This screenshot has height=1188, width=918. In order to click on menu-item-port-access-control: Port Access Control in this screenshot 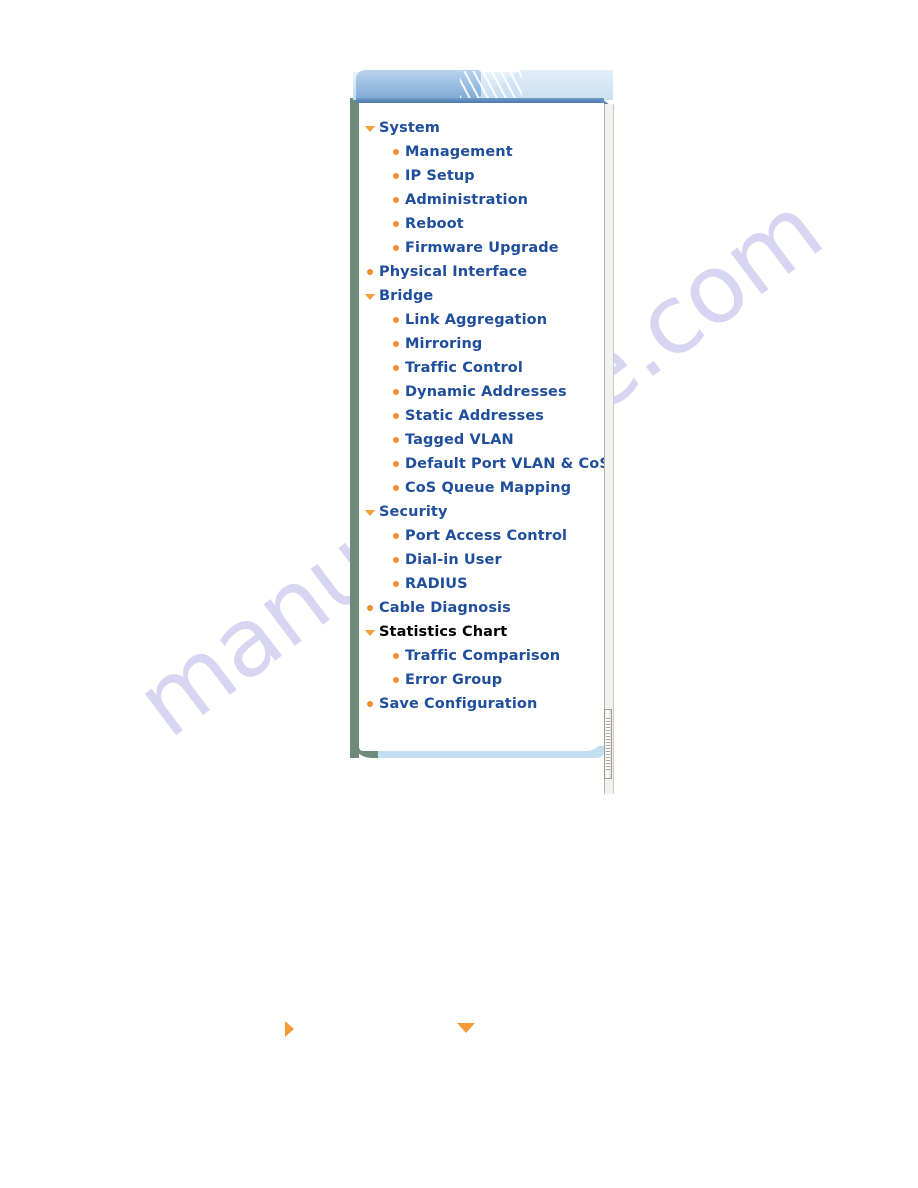, I will do `click(484, 536)`.